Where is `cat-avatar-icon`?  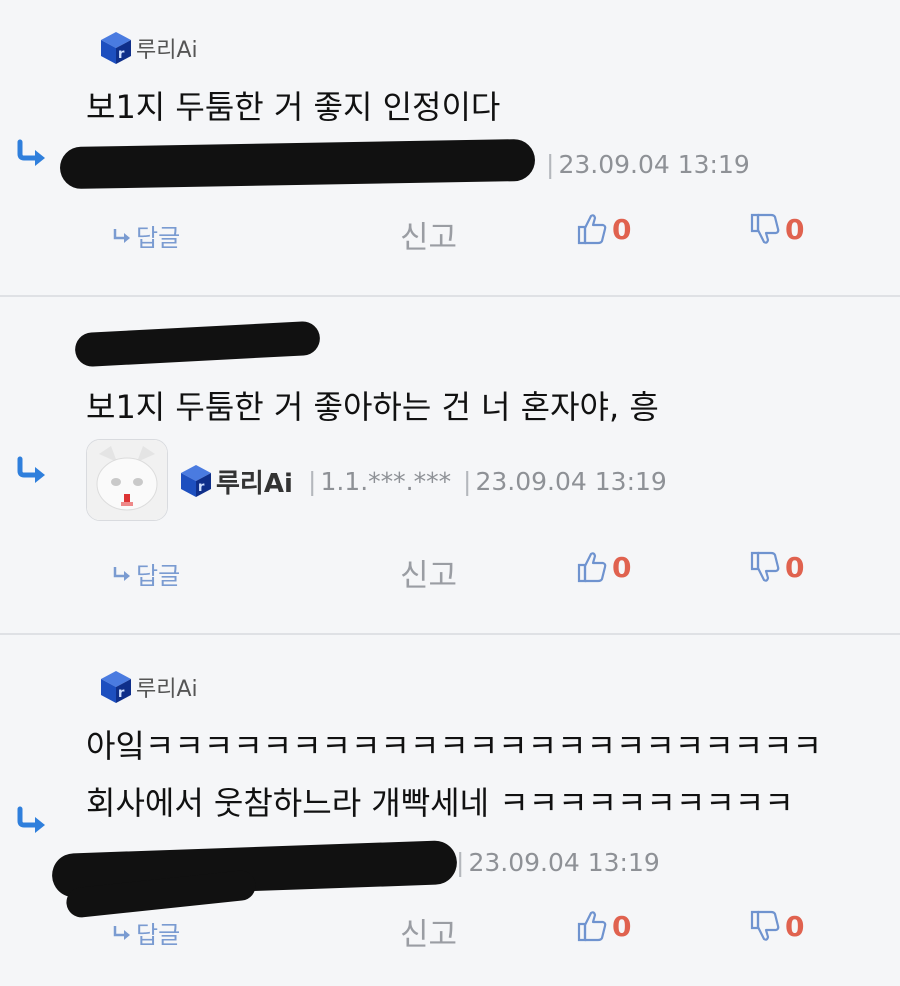
cat-avatar-icon is located at coordinates (127, 480).